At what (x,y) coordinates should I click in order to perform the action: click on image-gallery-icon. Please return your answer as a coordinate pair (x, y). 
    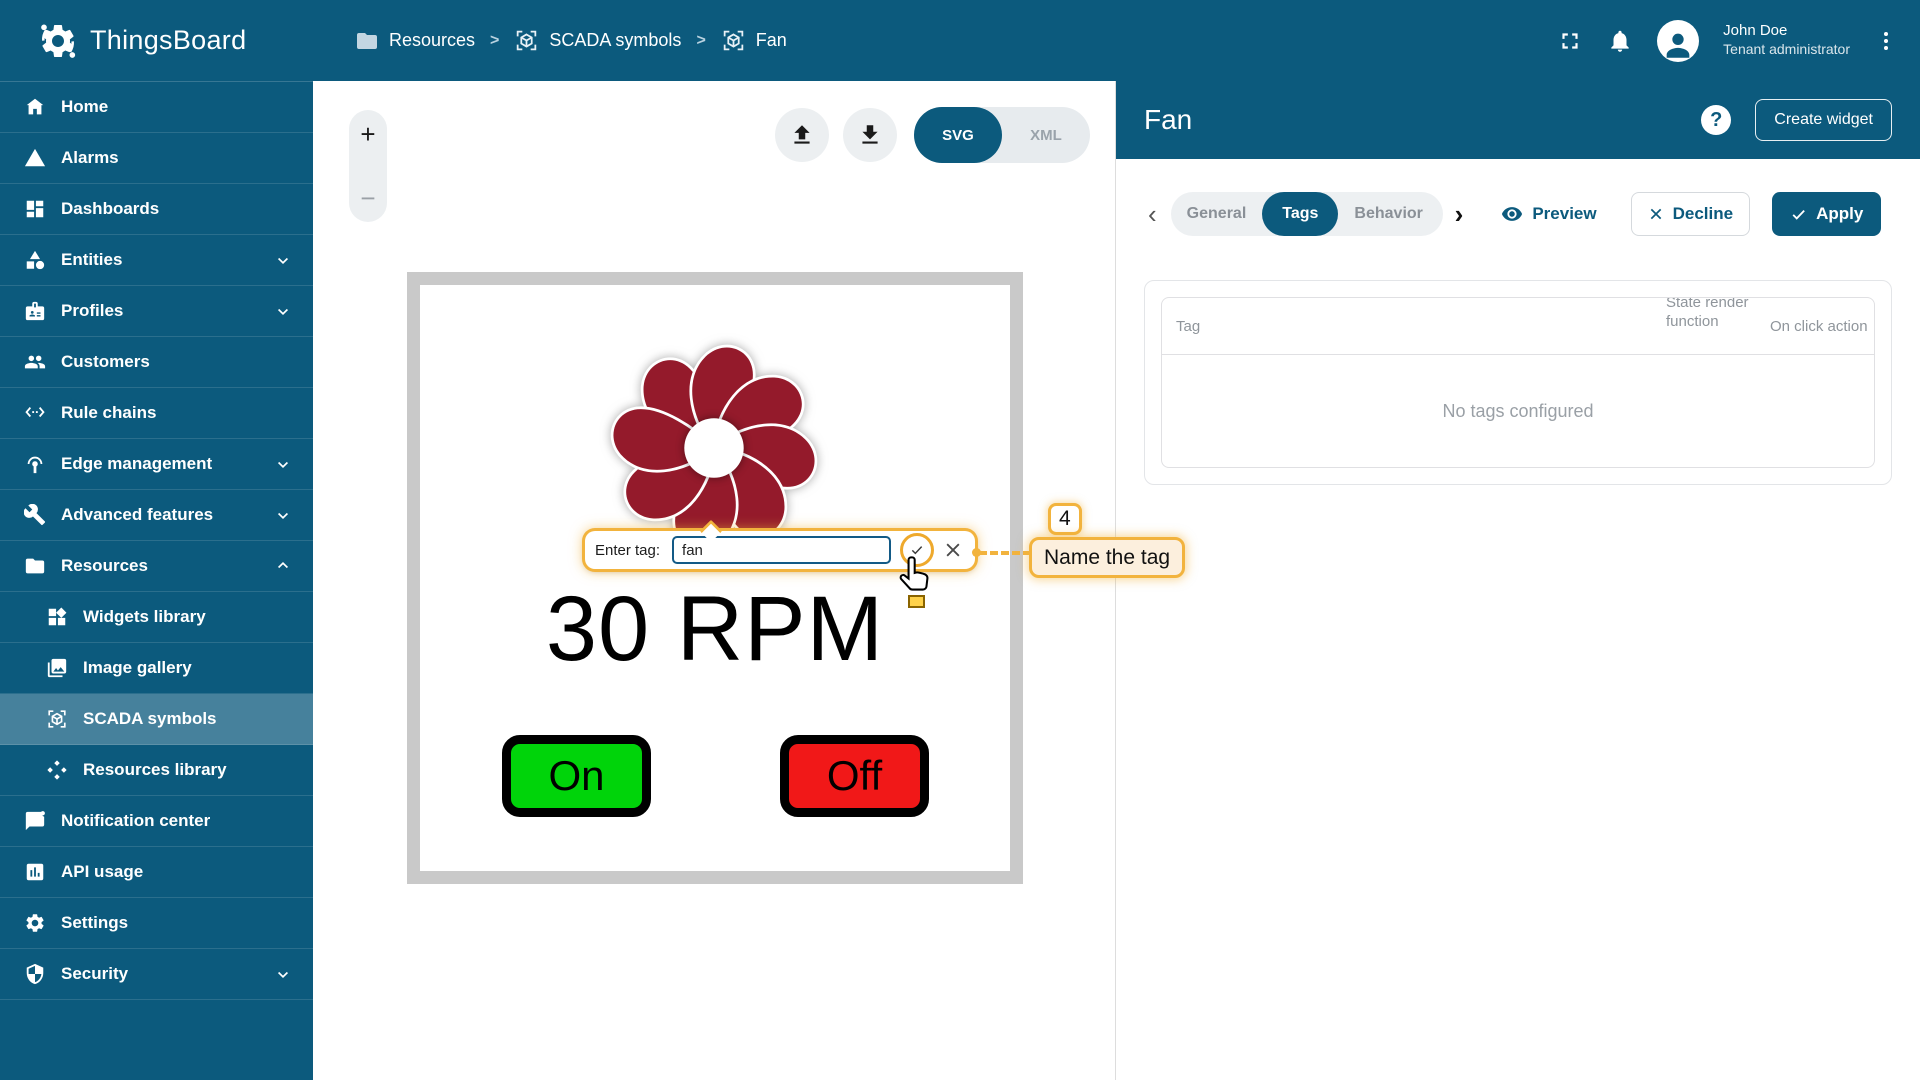
    Looking at the image, I should click on (57, 668).